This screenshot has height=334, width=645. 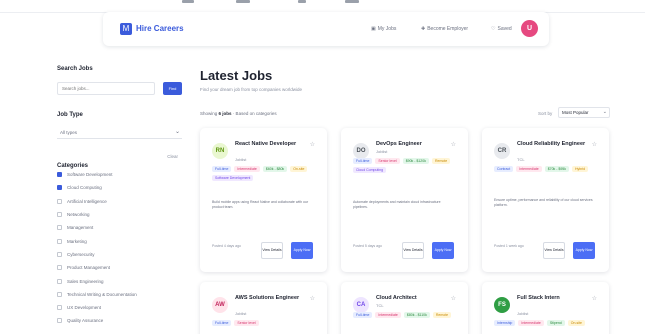 What do you see at coordinates (119, 320) in the screenshot?
I see `category-item: Quality Assurance` at bounding box center [119, 320].